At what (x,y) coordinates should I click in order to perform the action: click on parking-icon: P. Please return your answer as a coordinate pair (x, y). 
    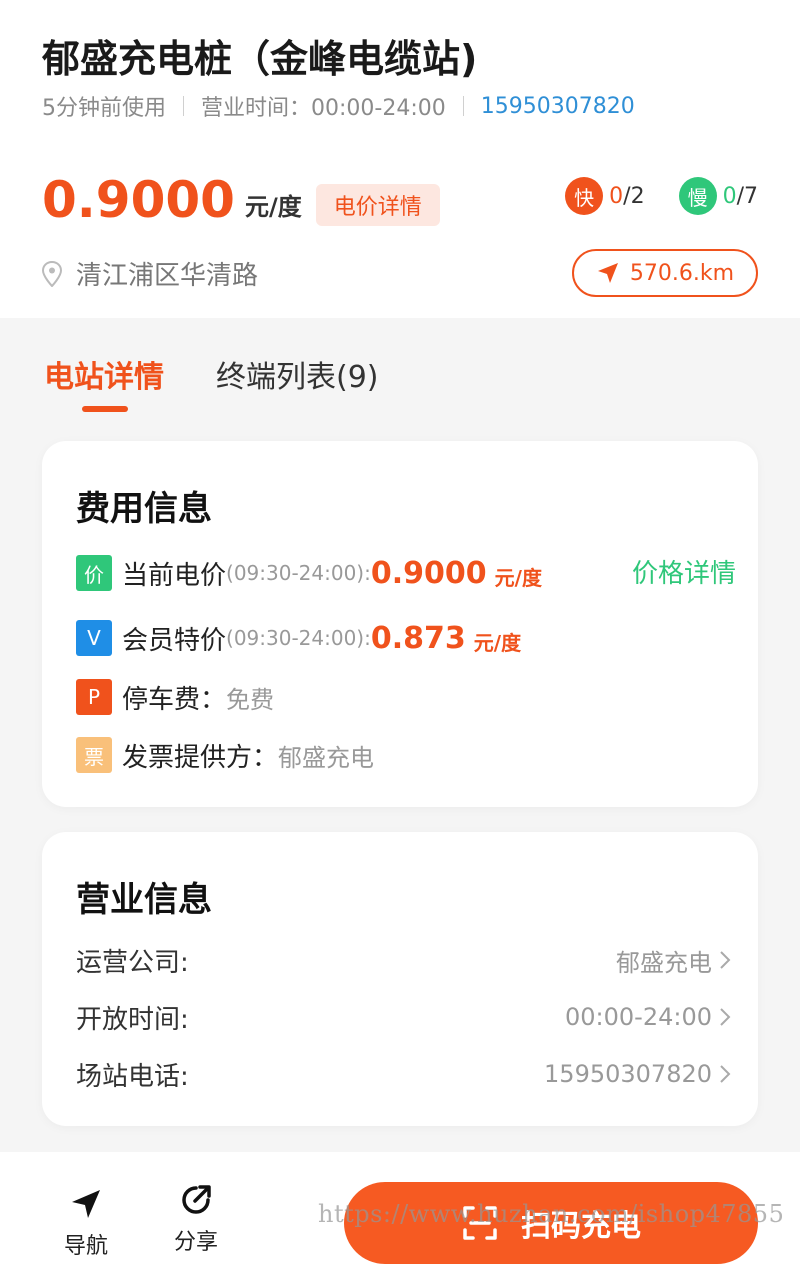
    Looking at the image, I should click on (94, 697).